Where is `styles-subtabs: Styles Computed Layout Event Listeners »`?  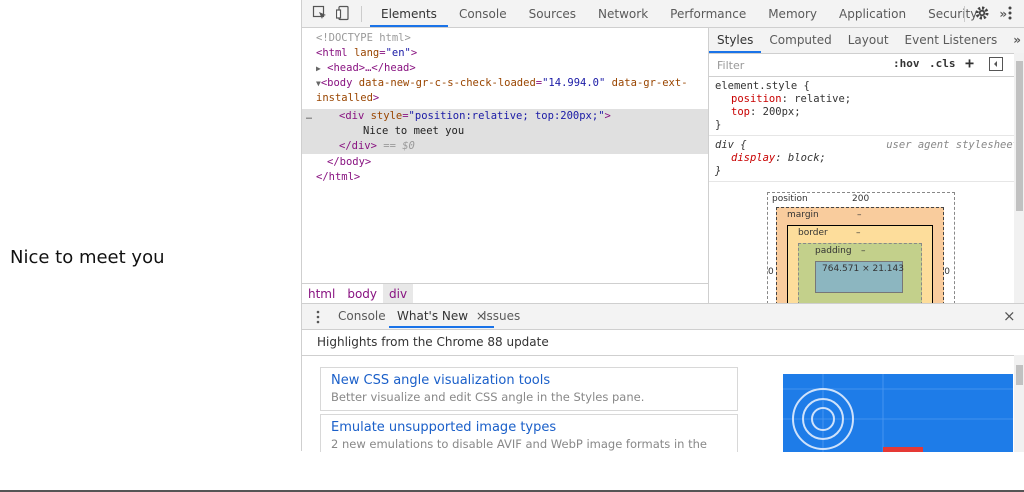
styles-subtabs: Styles Computed Layout Event Listeners » is located at coordinates (866, 41).